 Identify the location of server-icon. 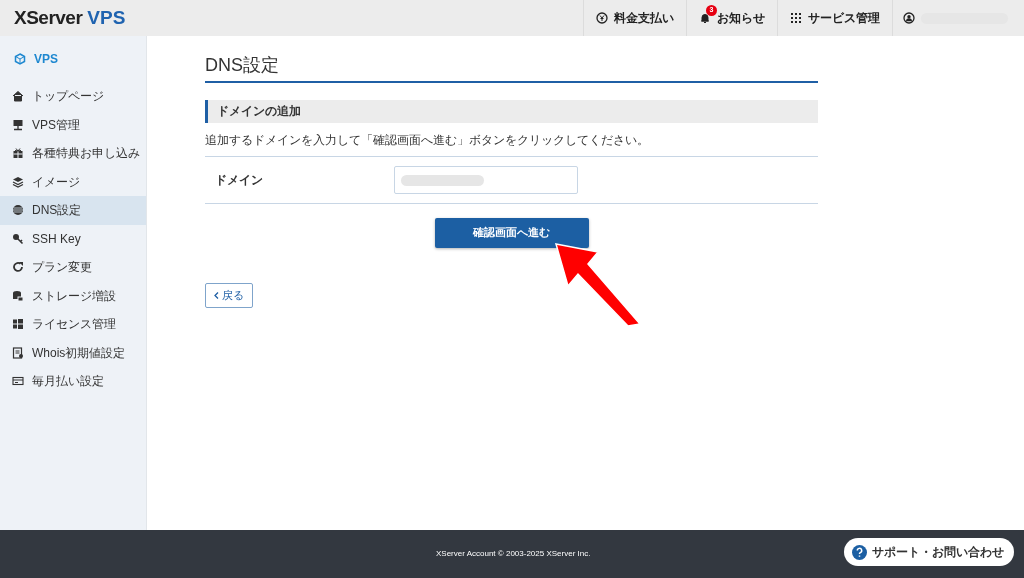
(18, 124).